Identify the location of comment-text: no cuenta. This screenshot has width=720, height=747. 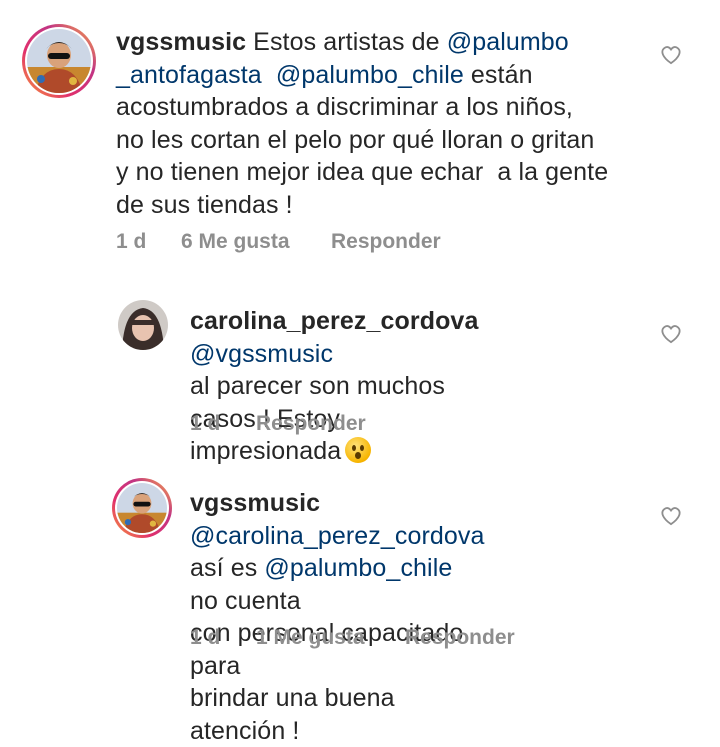
(245, 600).